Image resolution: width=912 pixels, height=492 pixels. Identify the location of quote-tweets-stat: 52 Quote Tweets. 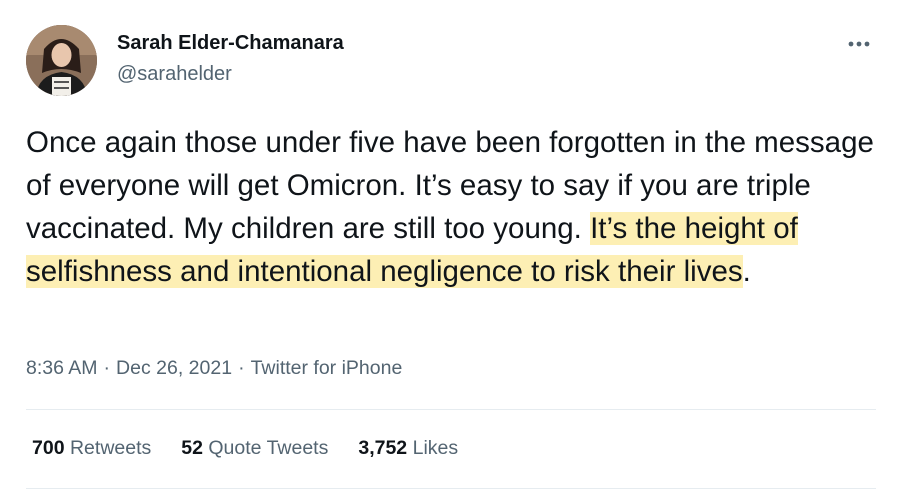
(254, 448).